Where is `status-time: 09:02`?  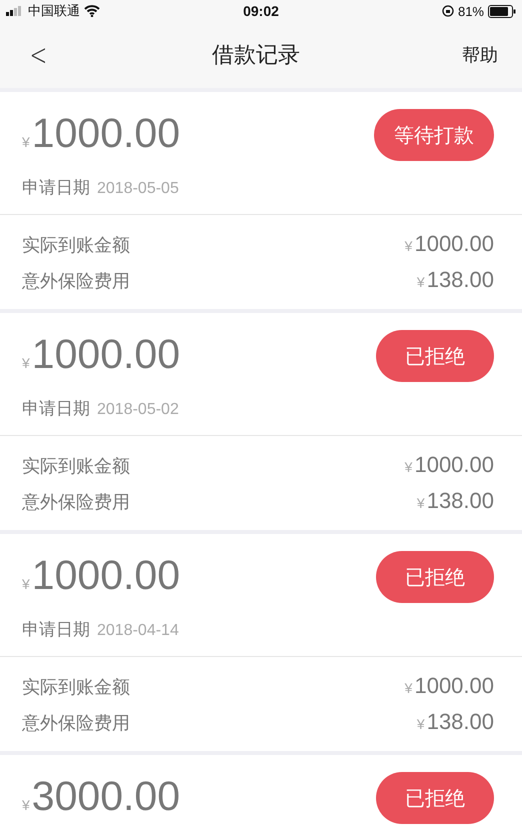
status-time: 09:02 is located at coordinates (261, 11).